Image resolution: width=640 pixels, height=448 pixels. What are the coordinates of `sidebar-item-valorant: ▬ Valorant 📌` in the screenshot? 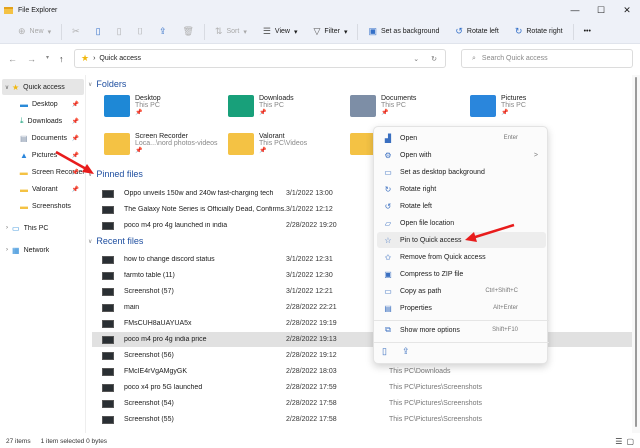 It's located at (43, 189).